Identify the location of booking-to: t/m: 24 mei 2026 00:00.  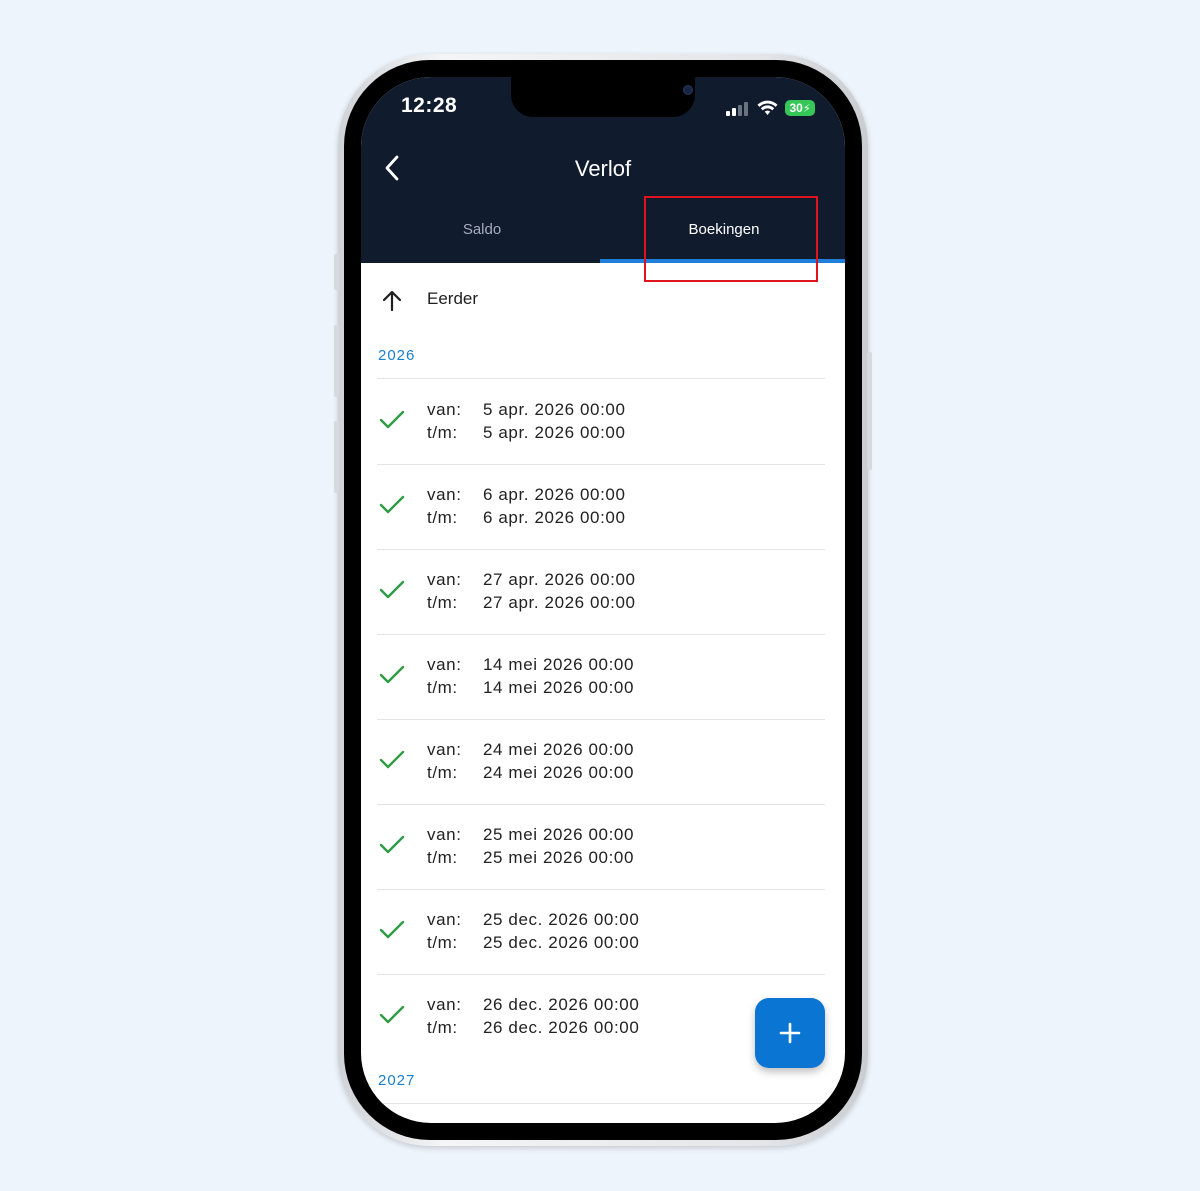
(530, 773).